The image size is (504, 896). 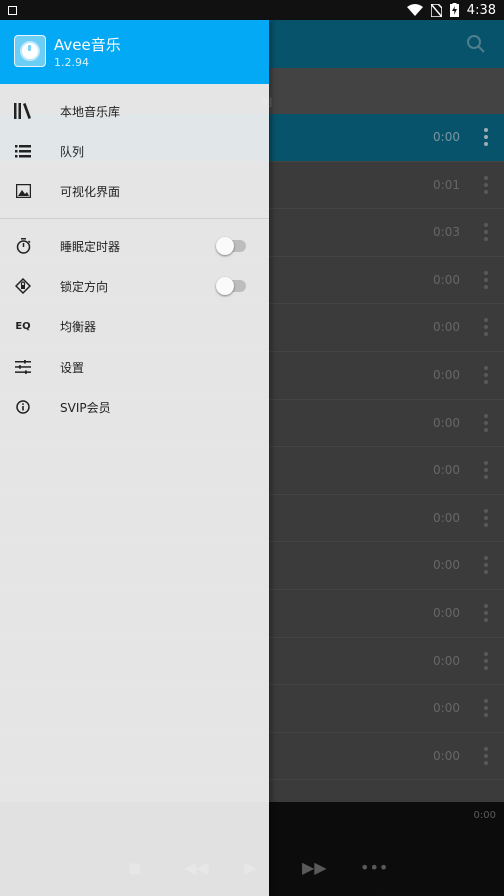 What do you see at coordinates (454, 10) in the screenshot?
I see `battery-charging-icon` at bounding box center [454, 10].